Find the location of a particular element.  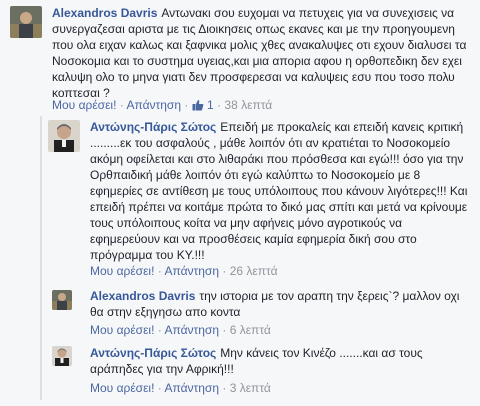

like-count: 1 is located at coordinates (204, 105).